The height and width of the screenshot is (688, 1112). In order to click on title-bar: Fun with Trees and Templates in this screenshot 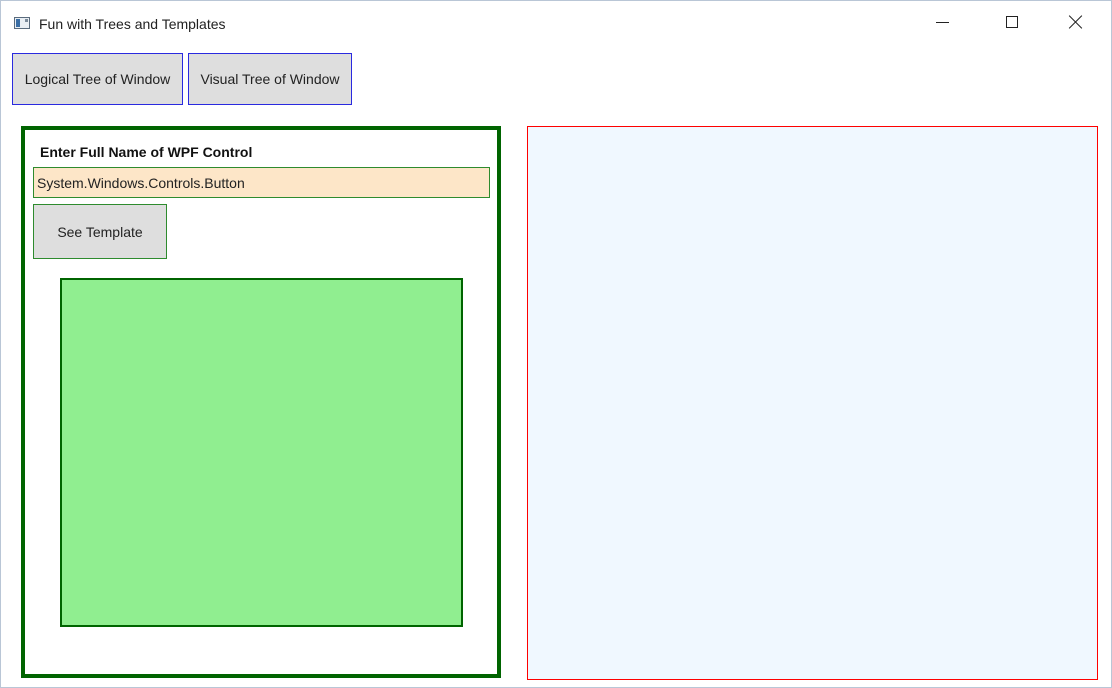, I will do `click(556, 22)`.